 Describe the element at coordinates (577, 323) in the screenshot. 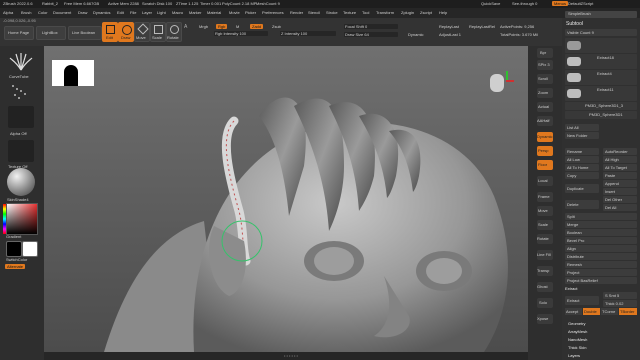

I see `geometry-section: Geometry` at that location.